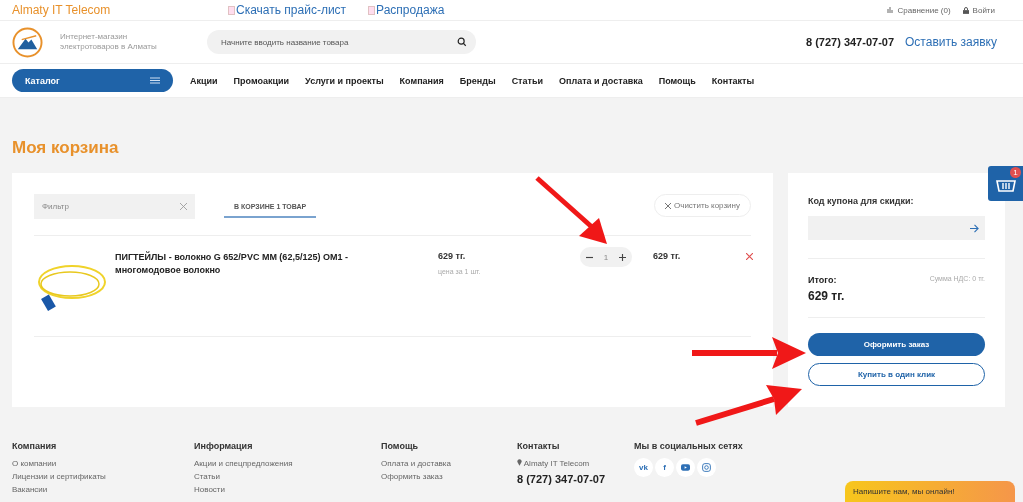 The image size is (1023, 502). What do you see at coordinates (733, 80) in the screenshot?
I see `nav-link: Контакты` at bounding box center [733, 80].